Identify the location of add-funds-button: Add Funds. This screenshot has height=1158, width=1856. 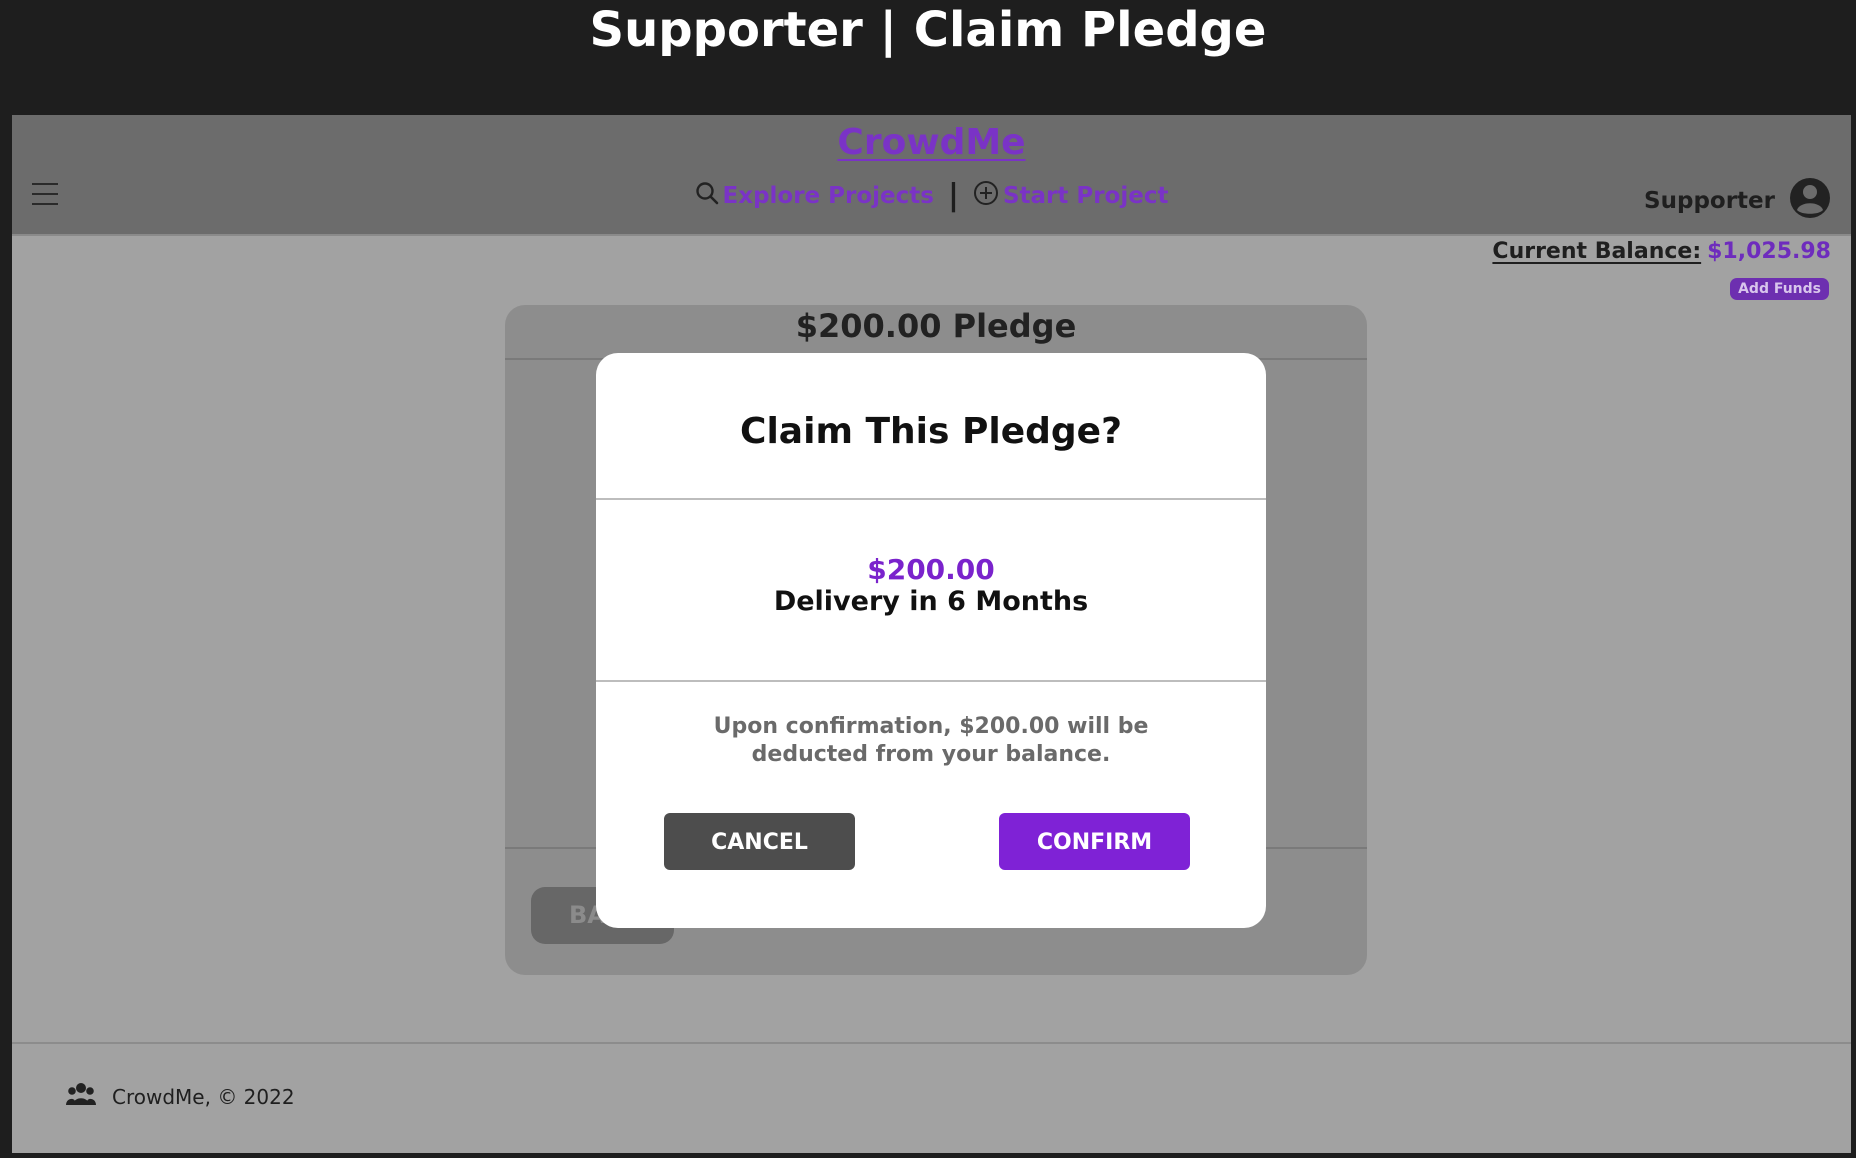
(1779, 289).